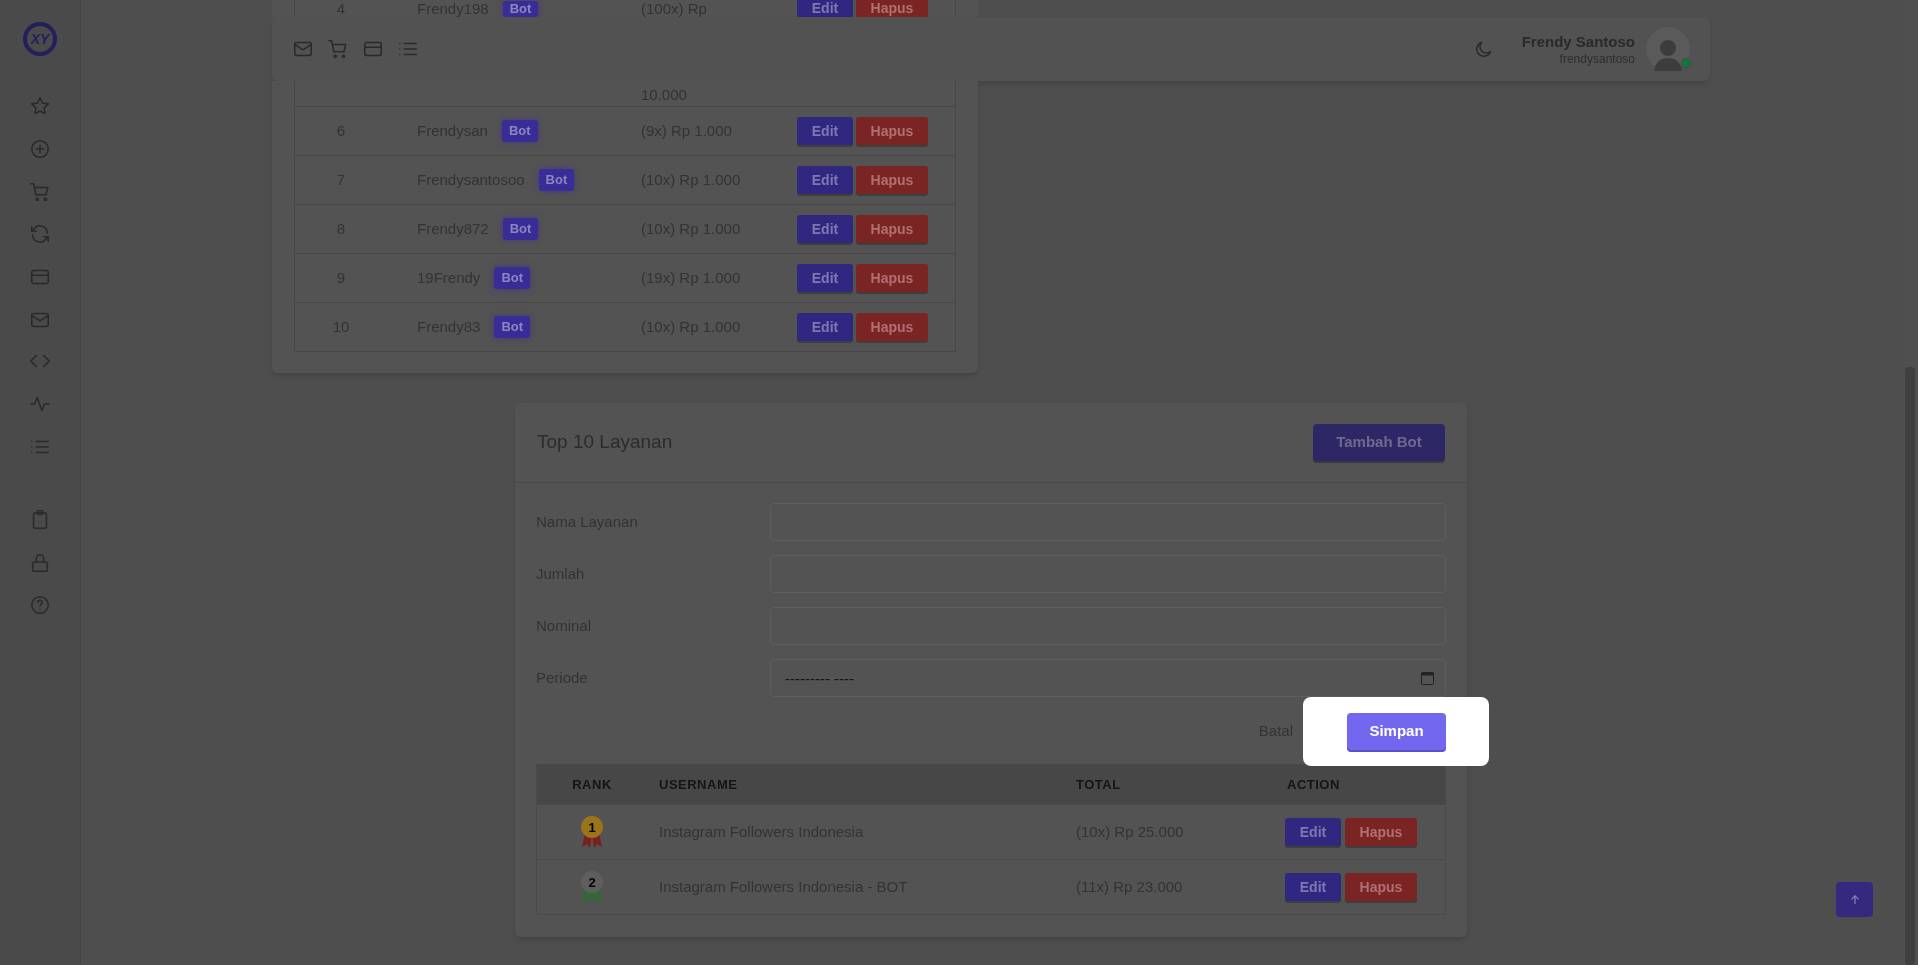 This screenshot has height=965, width=1918. Describe the element at coordinates (40, 149) in the screenshot. I see `add-circle-icon` at that location.